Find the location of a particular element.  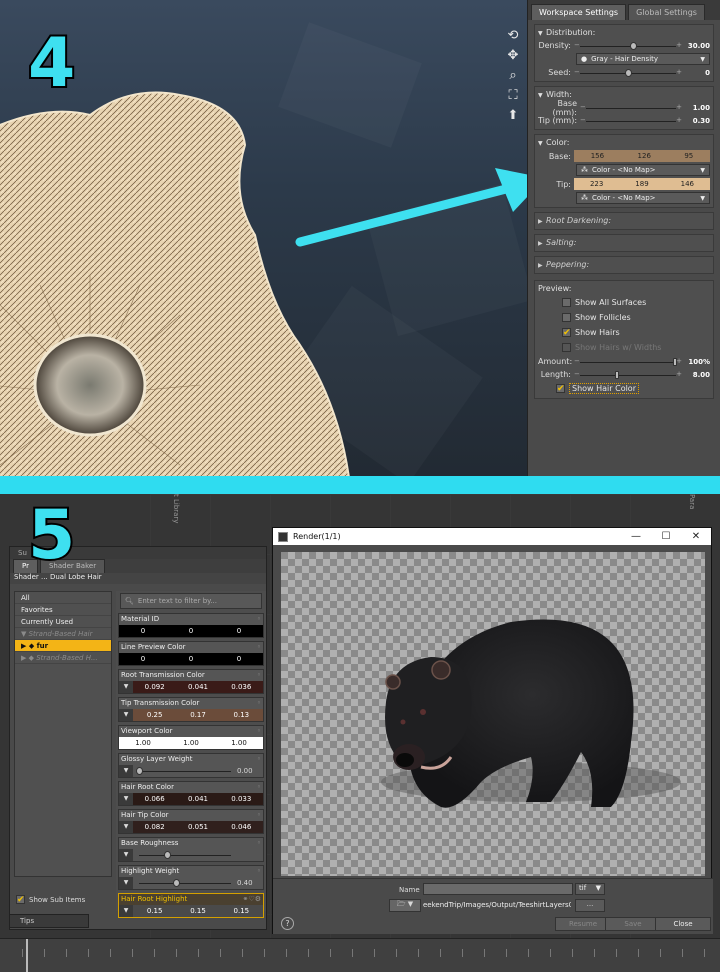

base-color-map-dropdown: ⁂ Color - <No Map> ▼ is located at coordinates (643, 170).